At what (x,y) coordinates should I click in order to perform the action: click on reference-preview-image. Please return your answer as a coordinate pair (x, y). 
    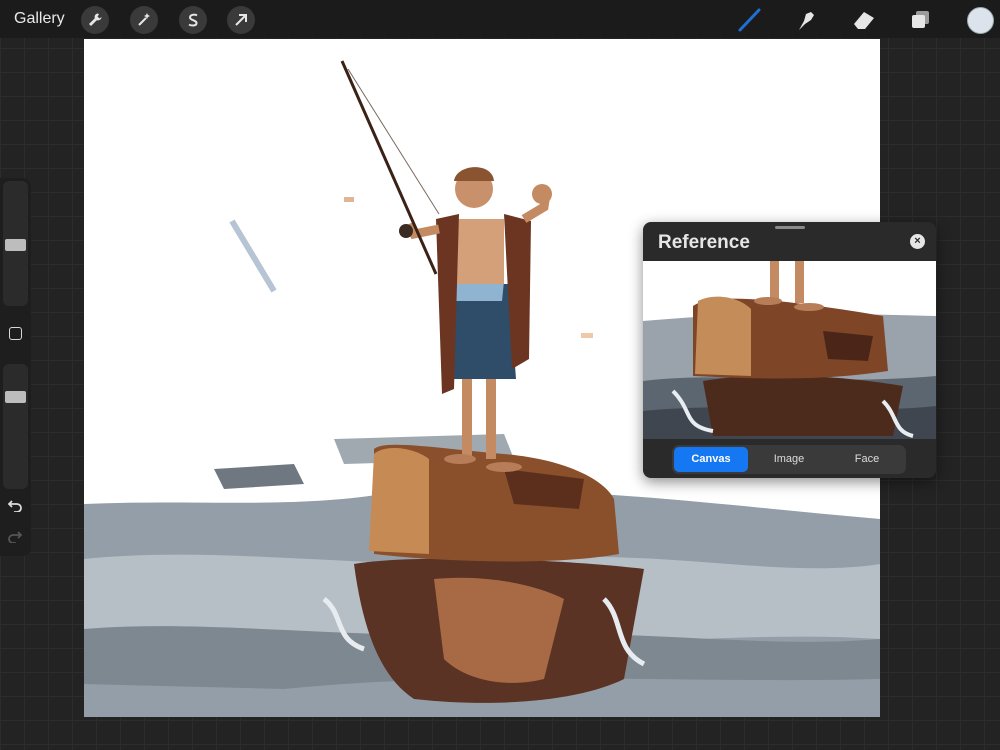
    Looking at the image, I should click on (789, 350).